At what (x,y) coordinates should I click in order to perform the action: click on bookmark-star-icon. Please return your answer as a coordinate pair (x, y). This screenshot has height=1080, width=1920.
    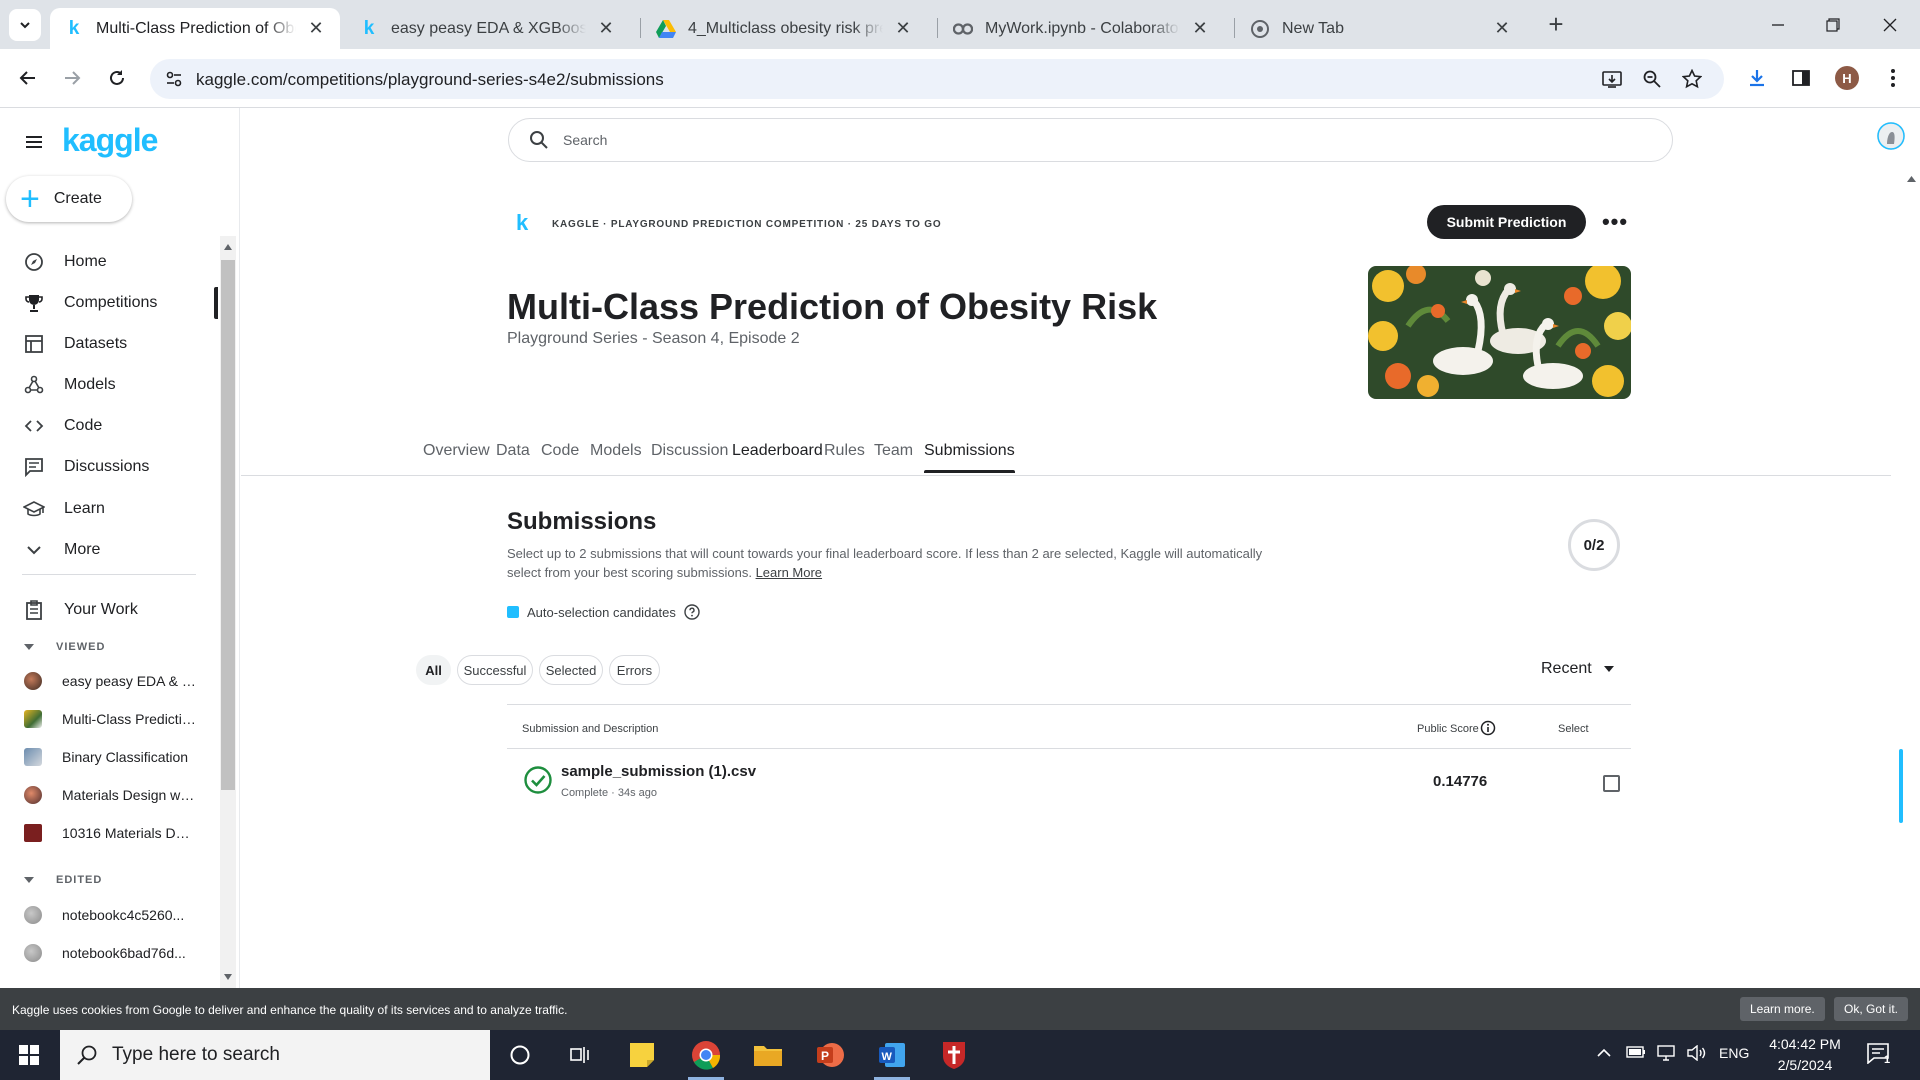
    Looking at the image, I should click on (1692, 79).